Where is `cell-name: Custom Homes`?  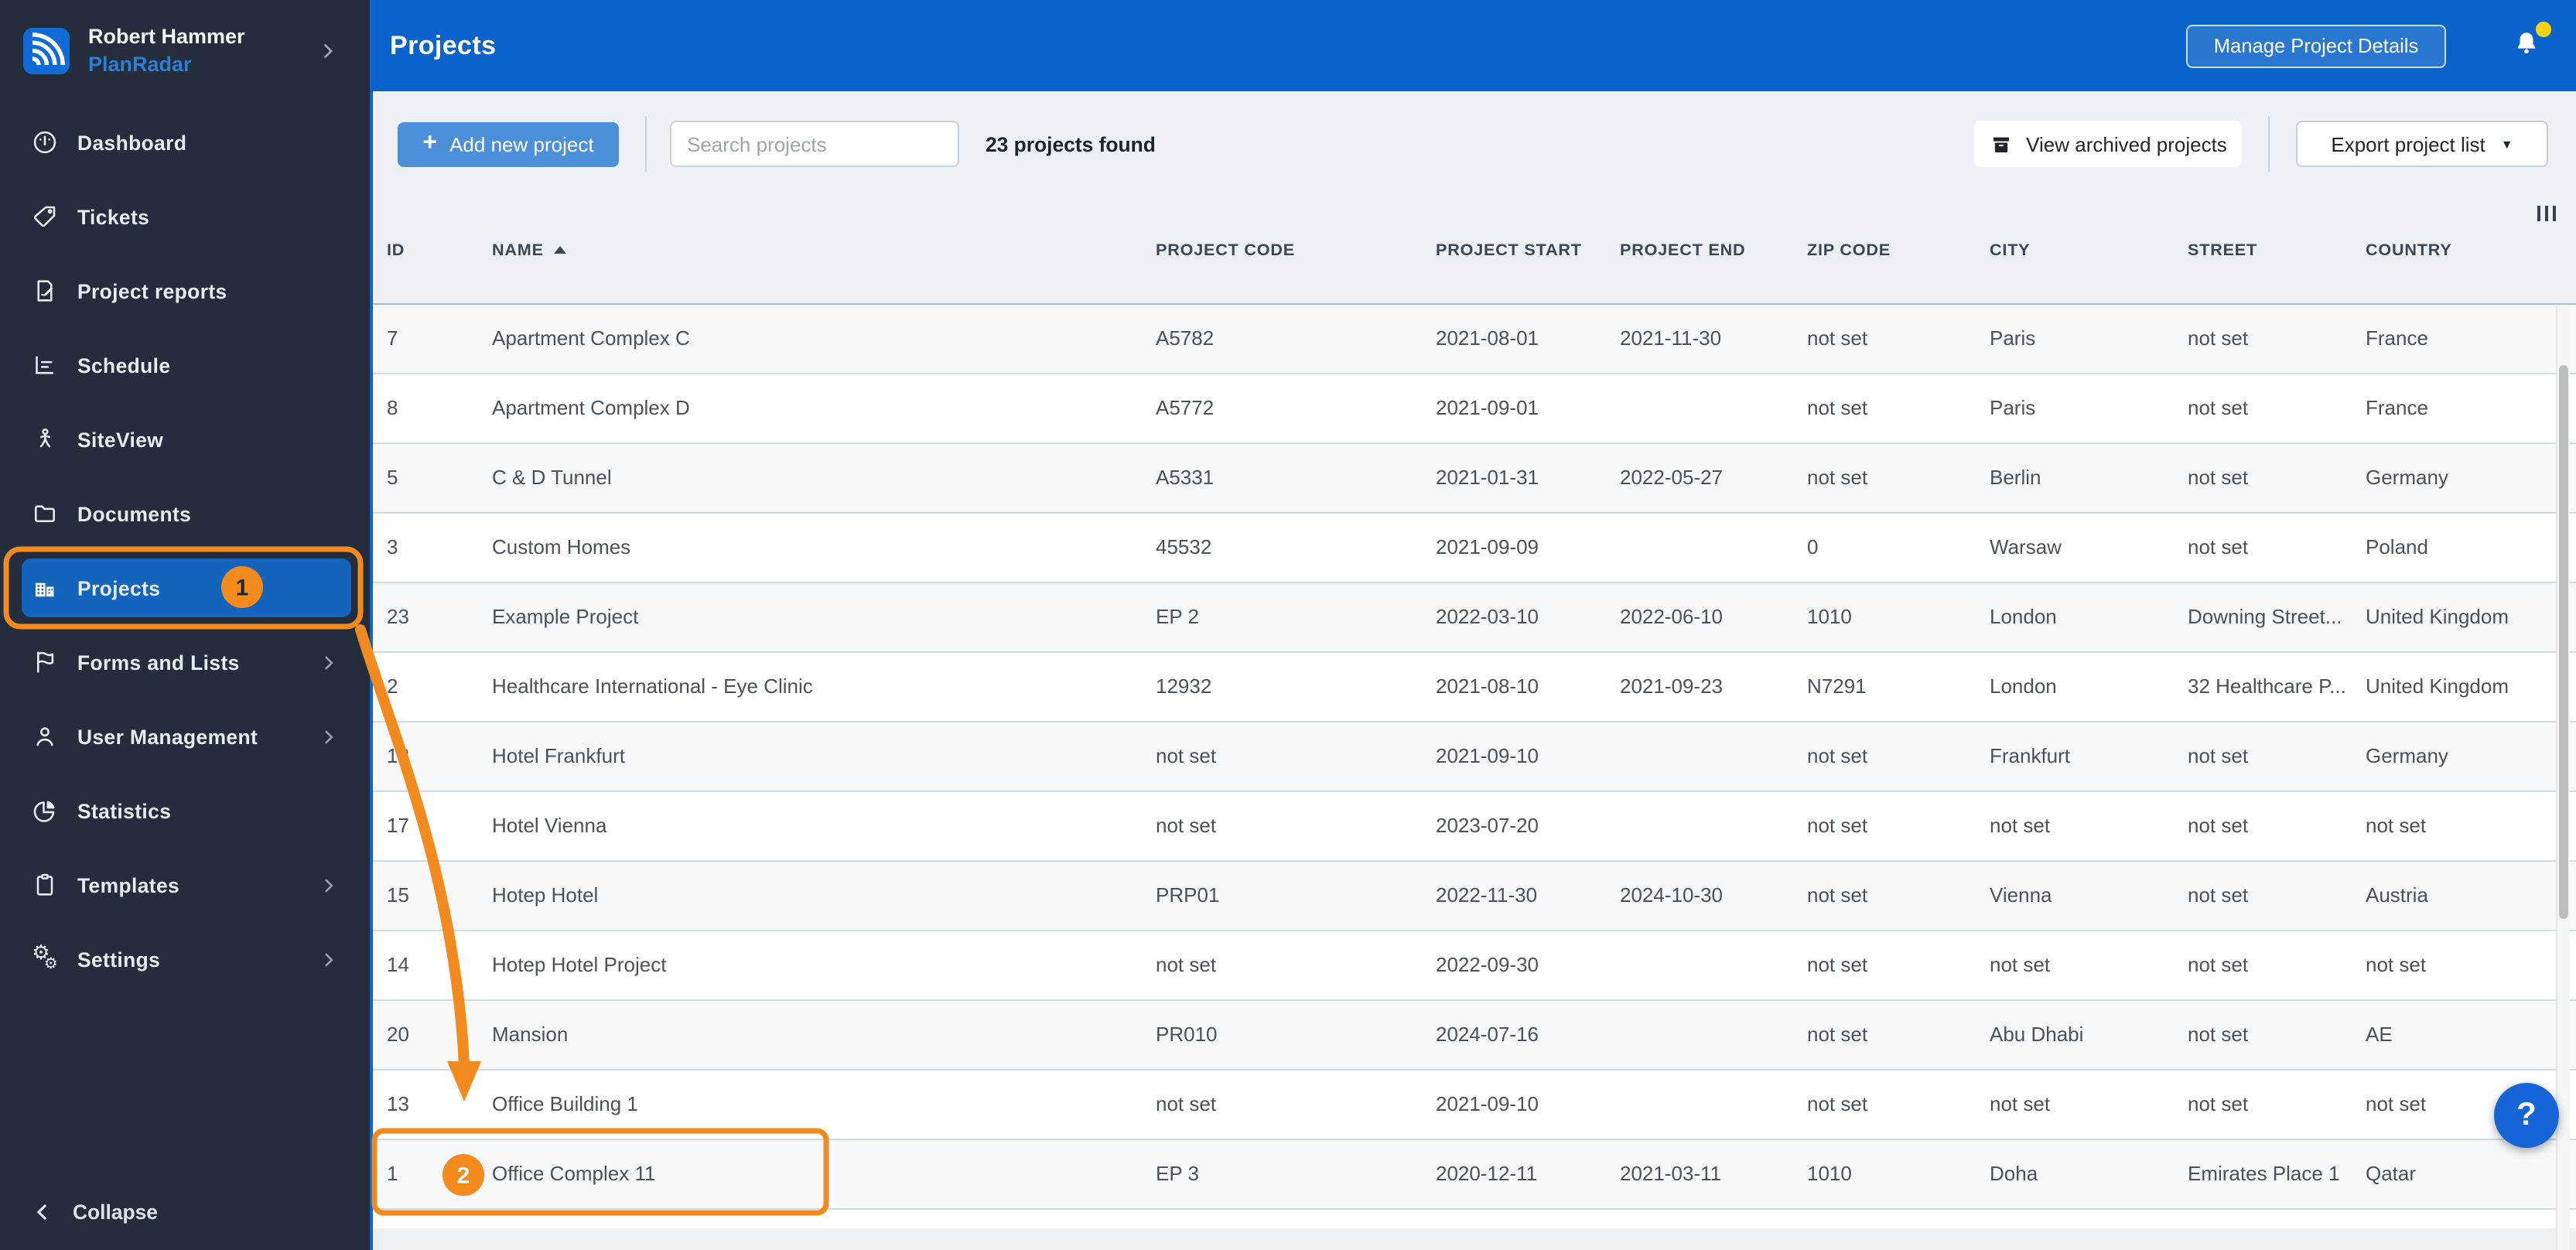
cell-name: Custom Homes is located at coordinates (561, 546).